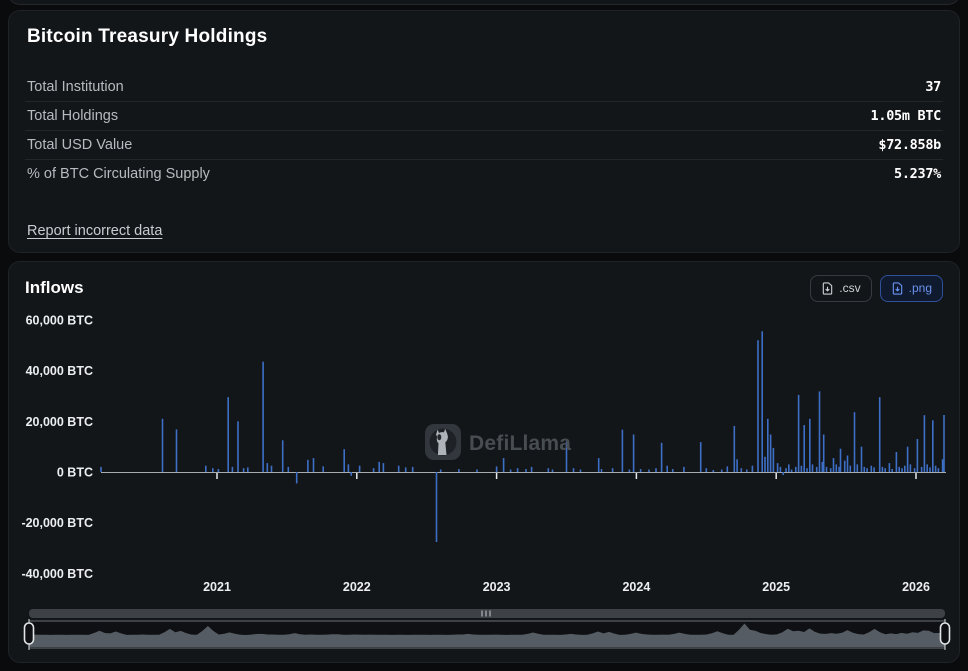 Image resolution: width=968 pixels, height=671 pixels. I want to click on stat-label: Total Institution, so click(75, 86).